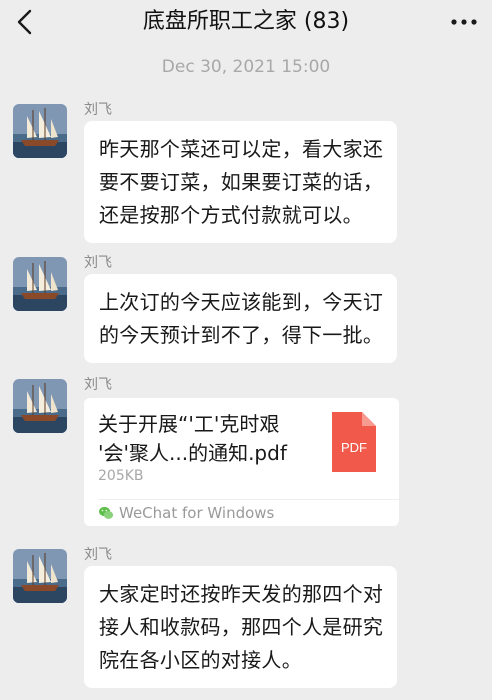 This screenshot has width=492, height=700. I want to click on message-text-line: 要不要订菜，如果要订菜的话，, so click(241, 182).